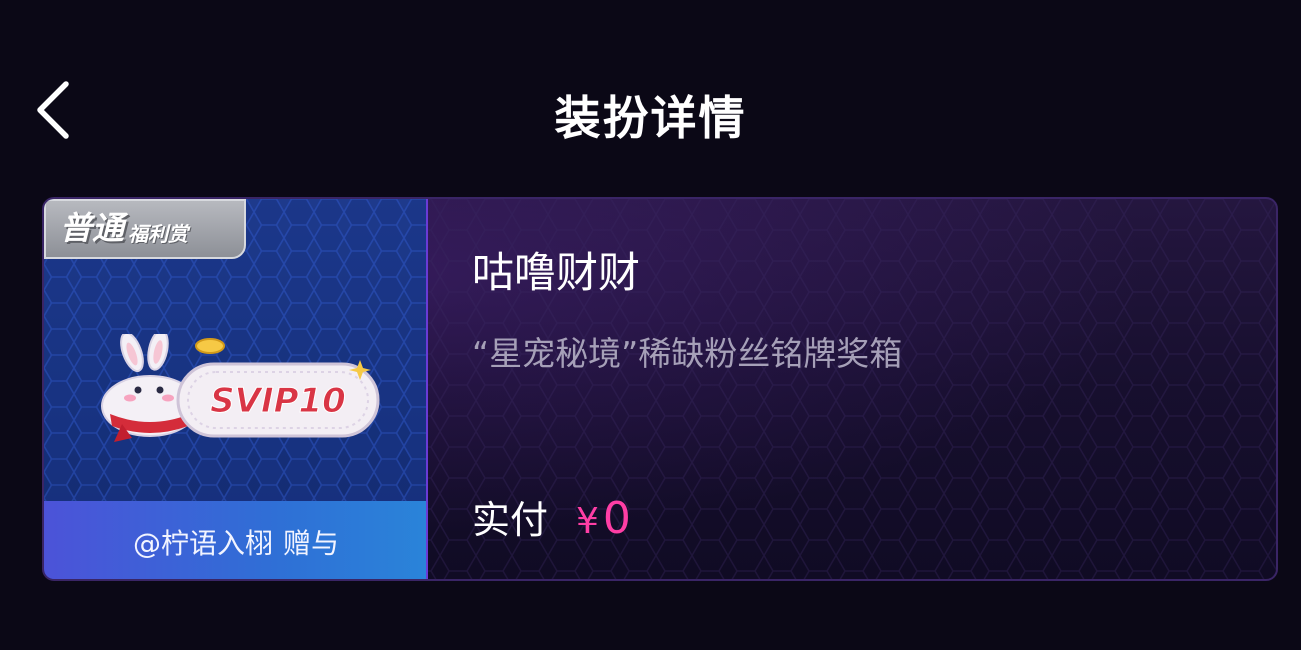 The width and height of the screenshot is (1301, 650). I want to click on page-title: 装扮详情, so click(650, 118).